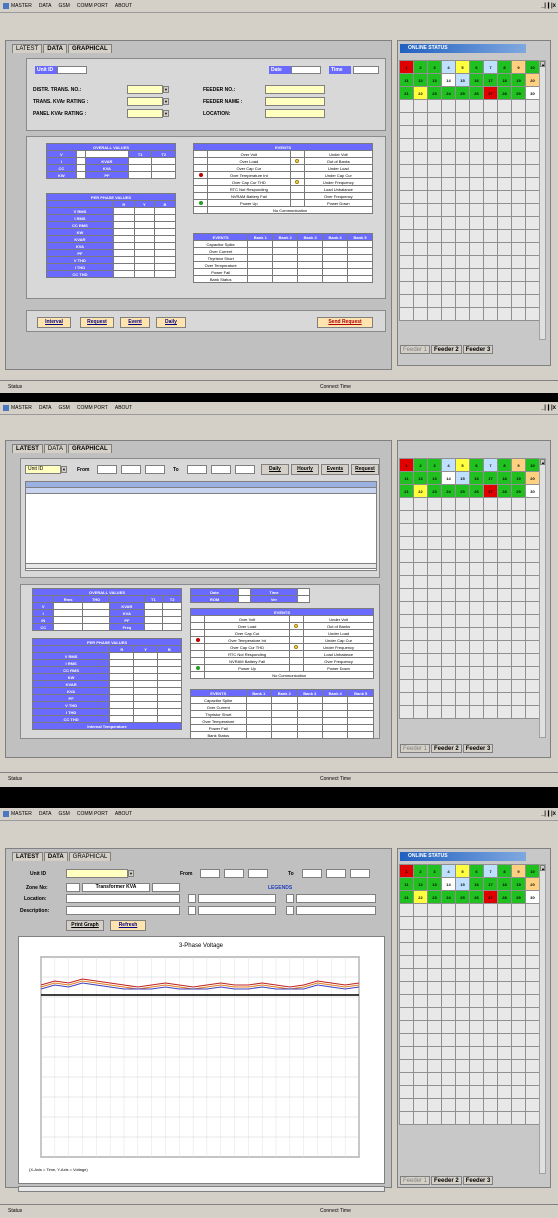 Image resolution: width=558 pixels, height=1218 pixels. I want to click on status-cell: 13, so click(435, 80).